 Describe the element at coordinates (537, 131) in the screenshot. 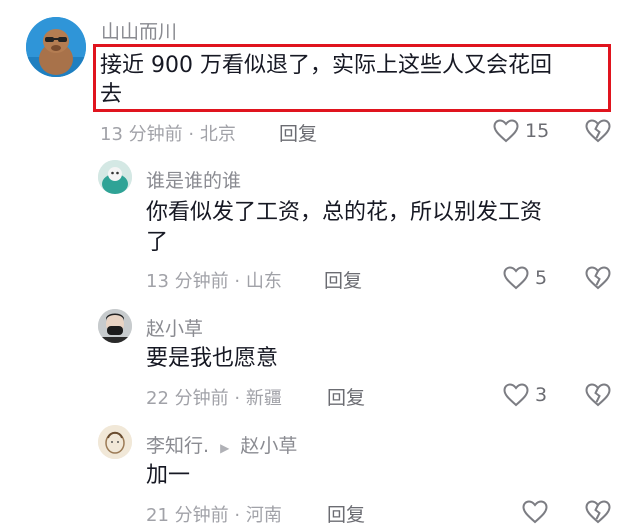

I see `like-count: 15` at that location.